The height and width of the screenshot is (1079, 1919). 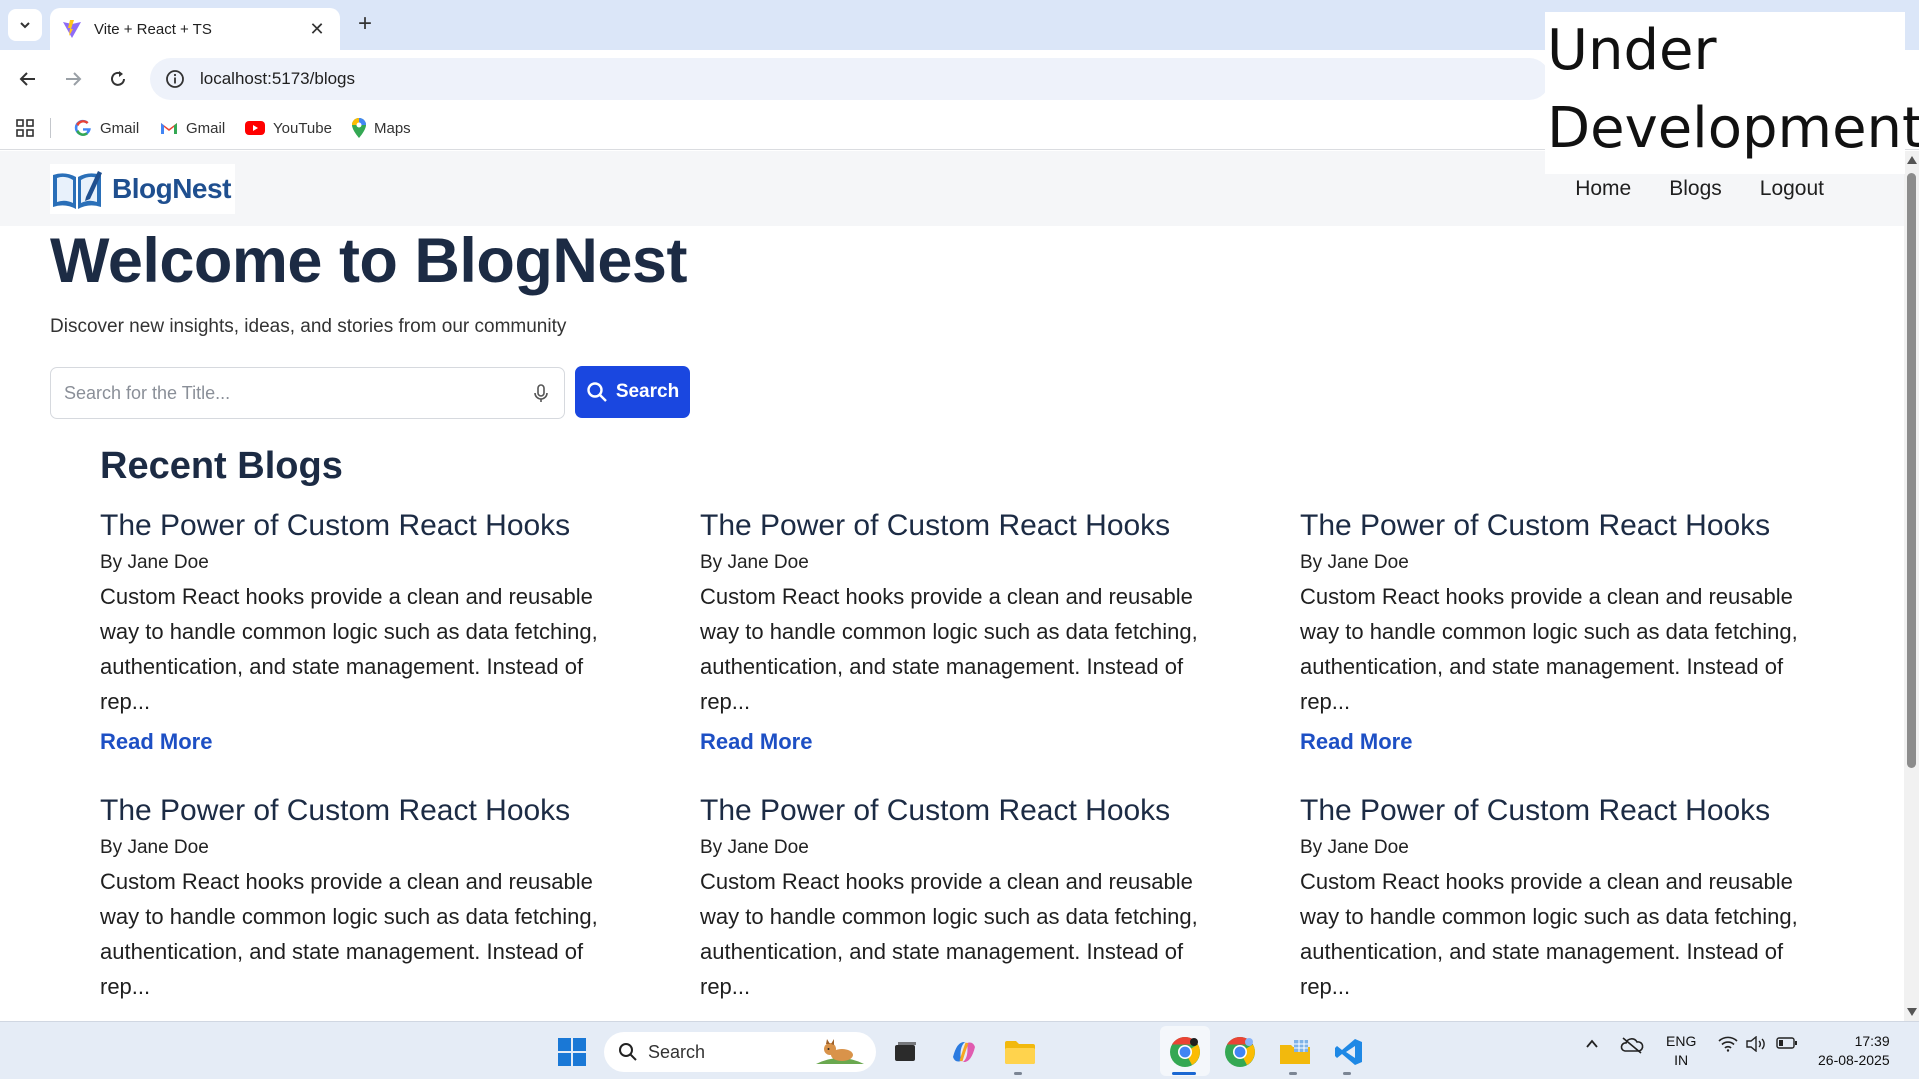 I want to click on vscode-button, so click(x=1349, y=1052).